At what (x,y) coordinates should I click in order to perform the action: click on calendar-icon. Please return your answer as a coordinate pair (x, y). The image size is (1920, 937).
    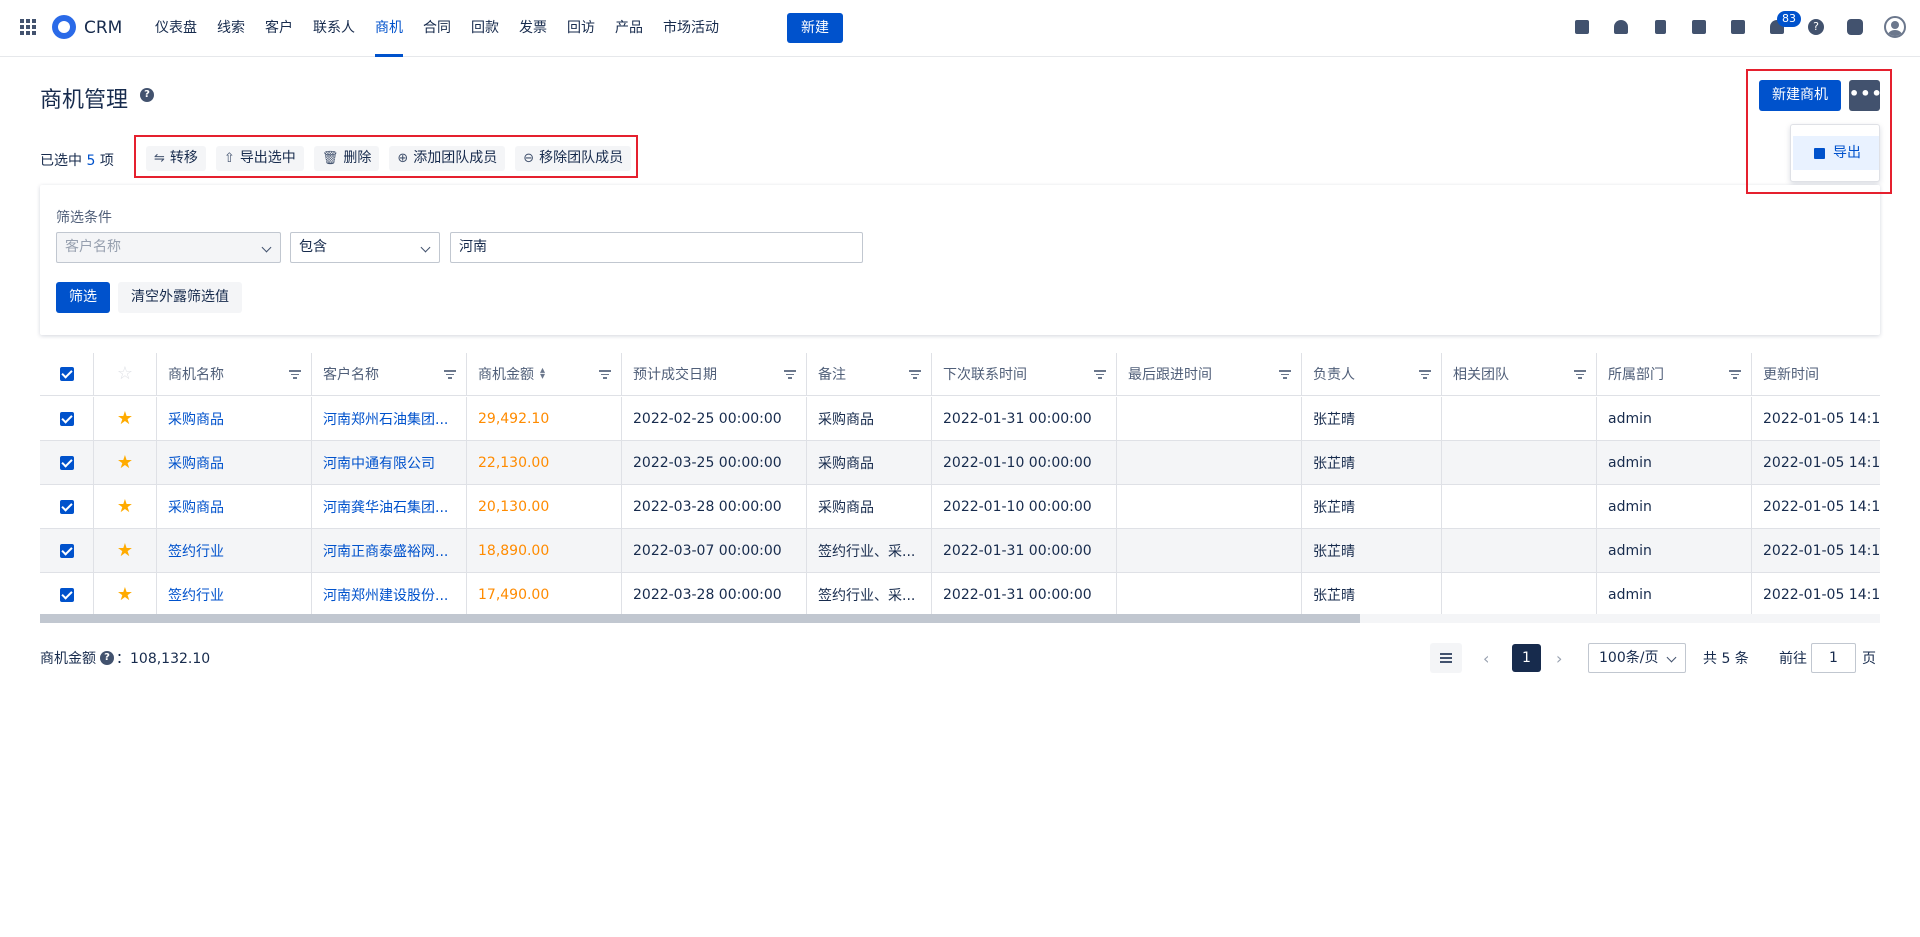
    Looking at the image, I should click on (1738, 27).